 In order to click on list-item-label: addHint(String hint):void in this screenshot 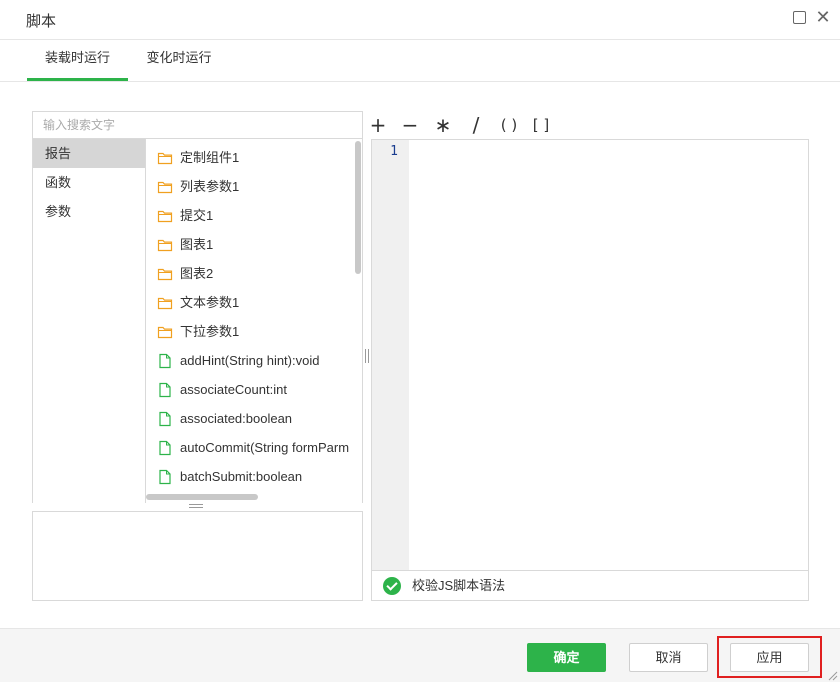, I will do `click(250, 360)`.